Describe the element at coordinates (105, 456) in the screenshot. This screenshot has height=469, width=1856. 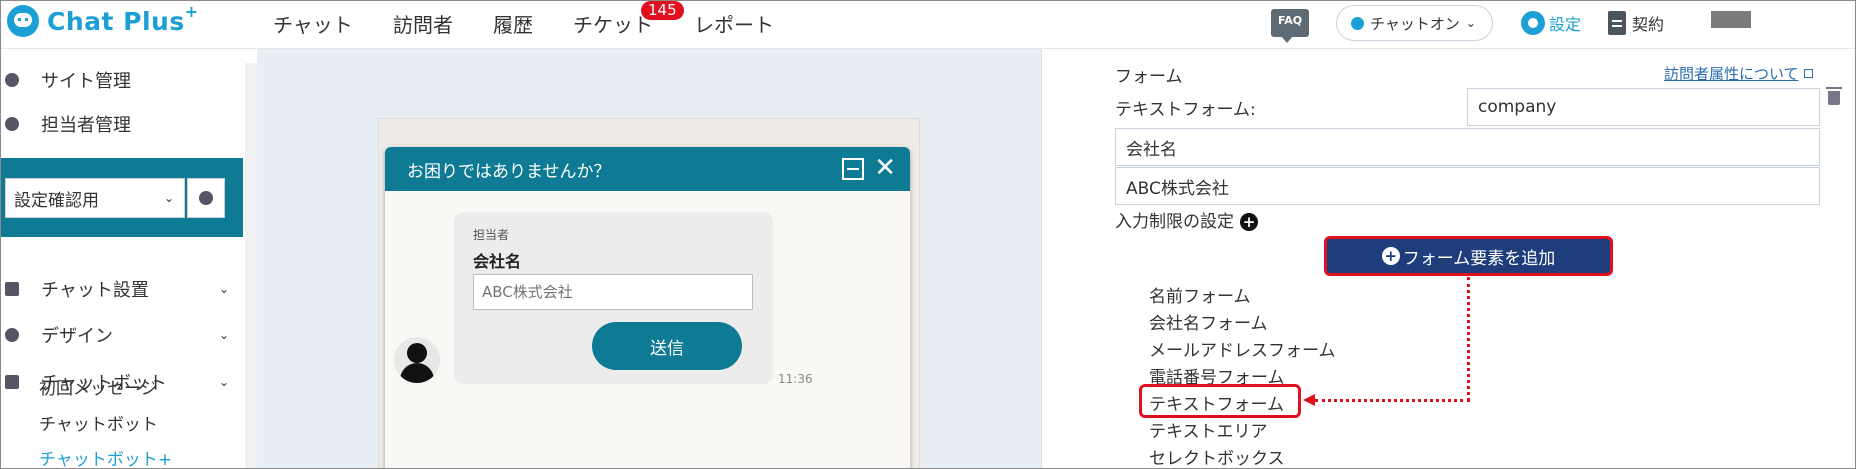
I see `sidebar-subitem-chatbot-plus: チャットボット+` at that location.